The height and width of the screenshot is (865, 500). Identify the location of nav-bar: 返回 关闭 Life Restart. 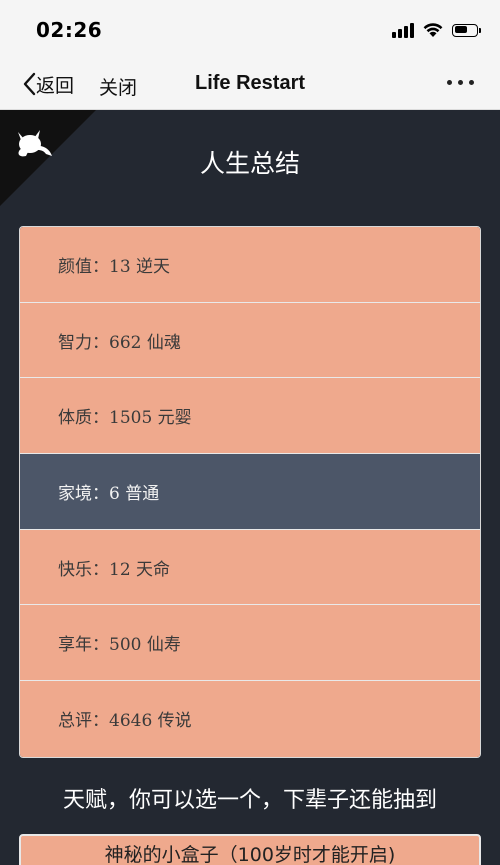
(250, 84).